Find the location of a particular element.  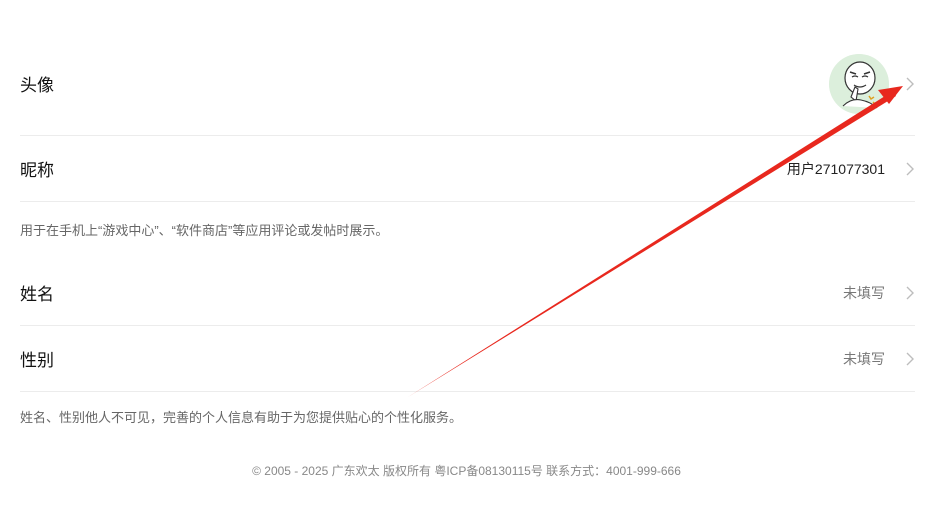

nickname-label: 昵称 is located at coordinates (37, 170).